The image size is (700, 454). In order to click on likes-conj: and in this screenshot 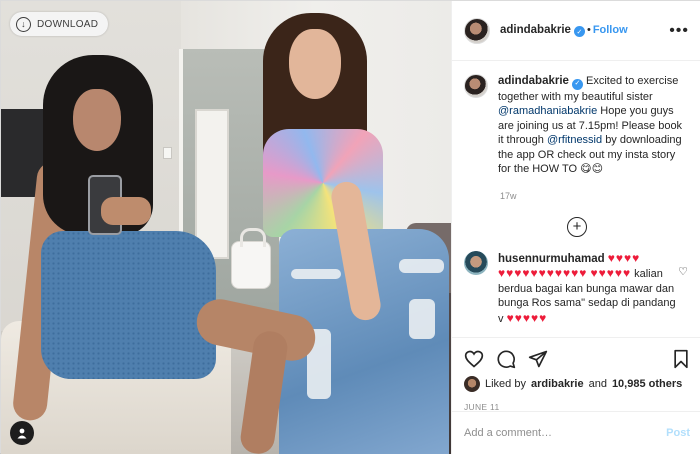, I will do `click(597, 384)`.